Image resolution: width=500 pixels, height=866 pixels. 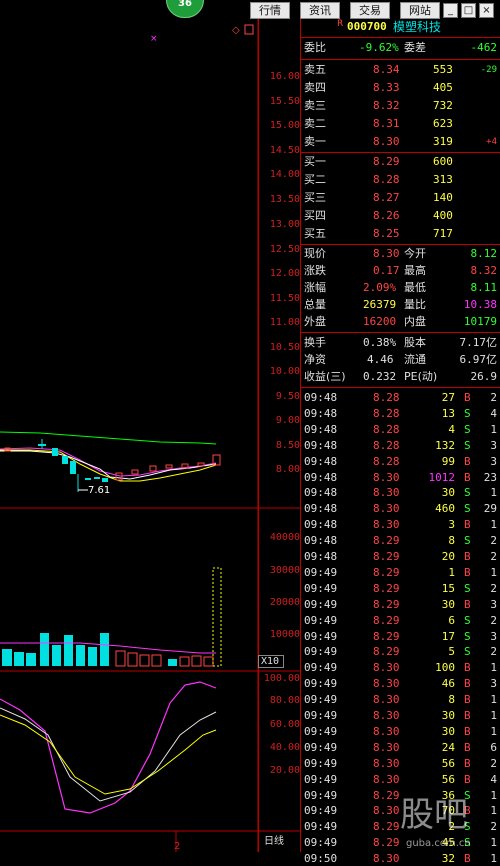 I want to click on volume-tick: 30000, so click(x=284, y=570).